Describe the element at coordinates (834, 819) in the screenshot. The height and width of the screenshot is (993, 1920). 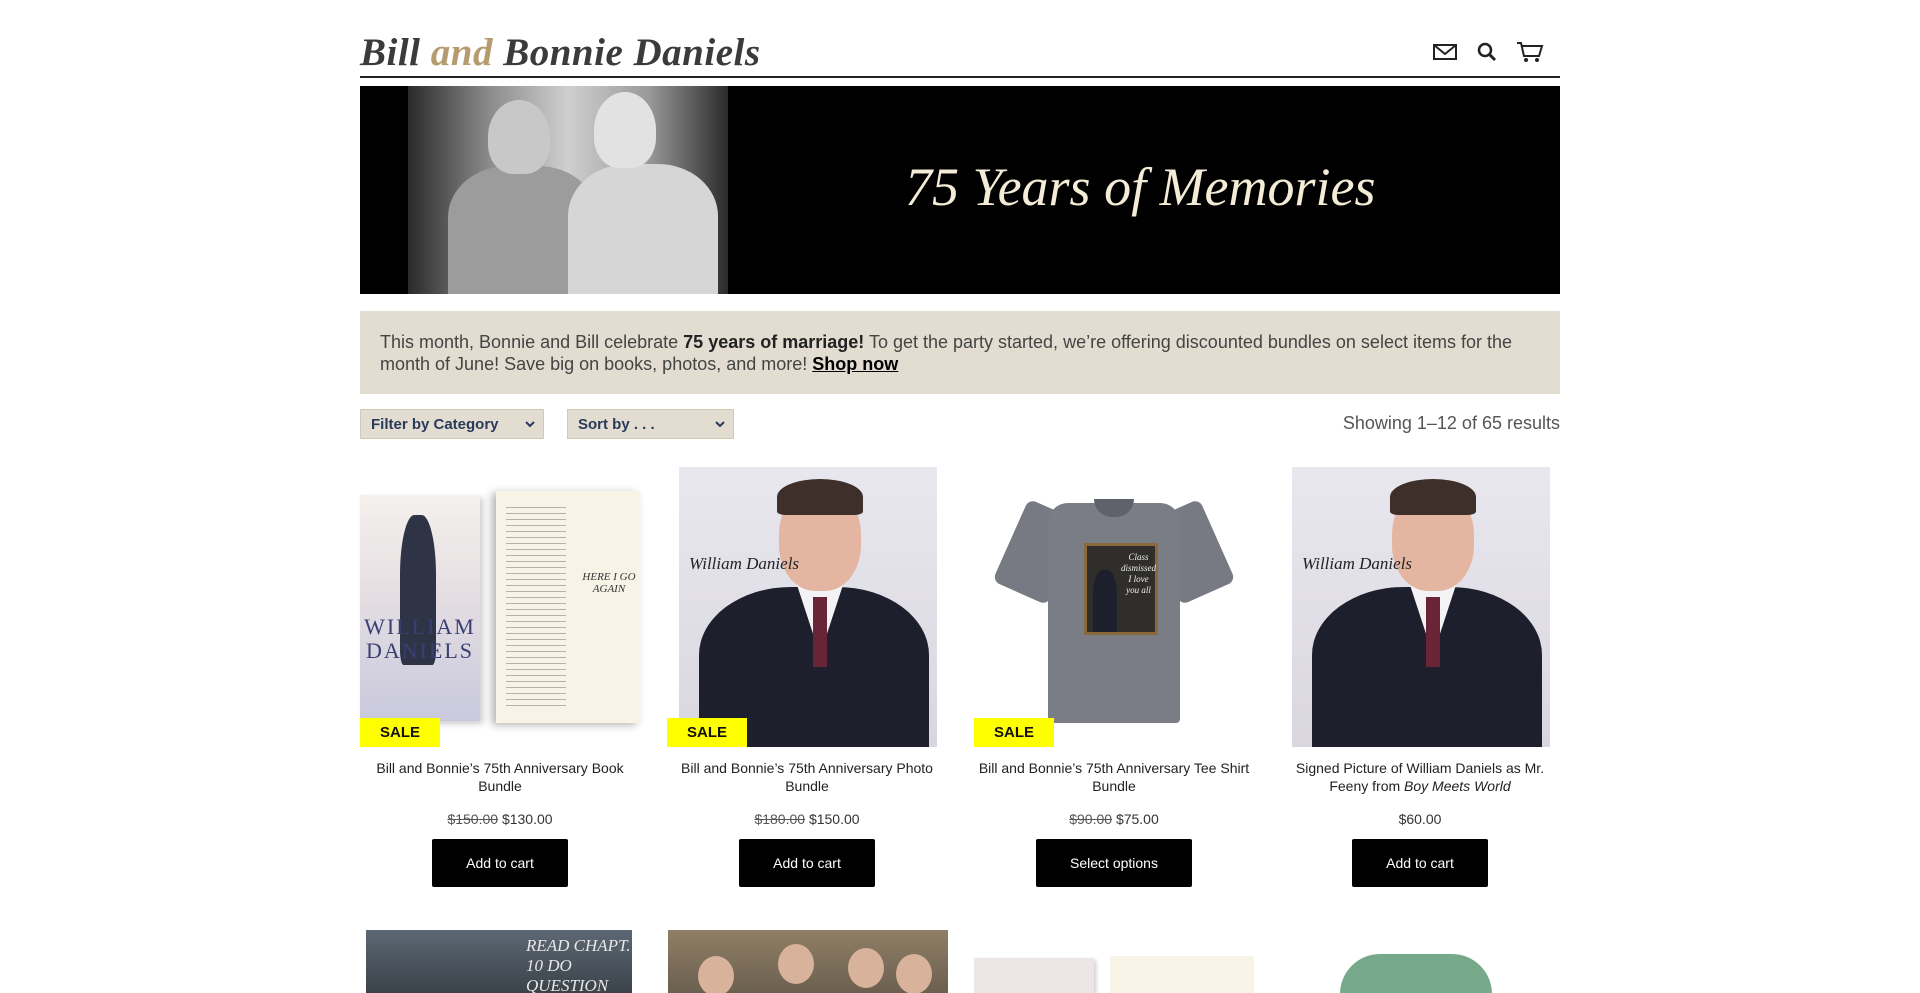
I see `product-sale-price: $150.00` at that location.